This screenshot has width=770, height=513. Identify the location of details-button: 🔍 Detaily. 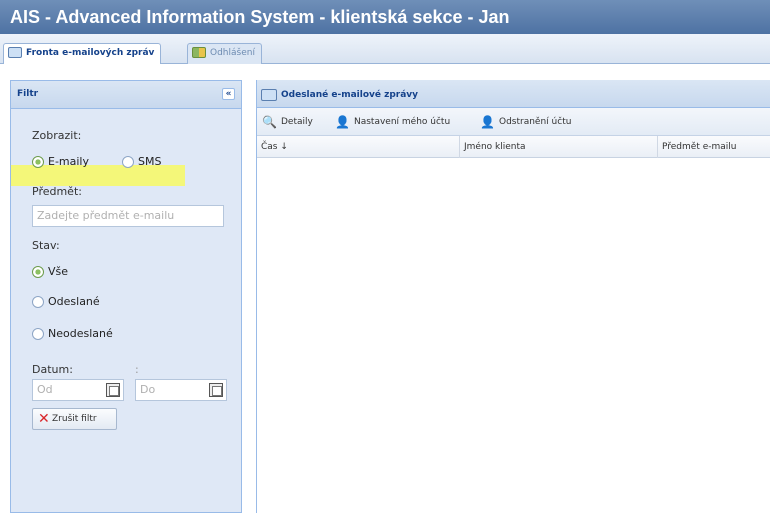
(287, 122).